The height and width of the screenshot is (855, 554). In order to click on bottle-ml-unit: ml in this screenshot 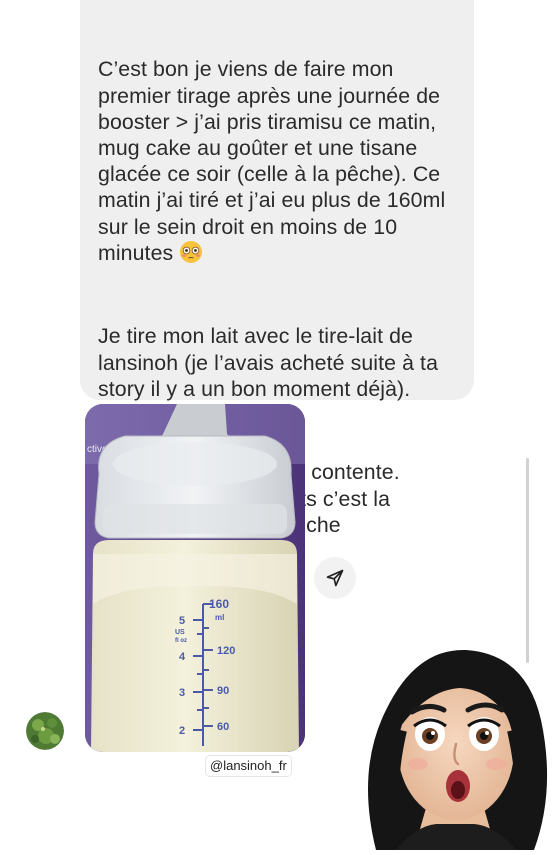, I will do `click(219, 617)`.